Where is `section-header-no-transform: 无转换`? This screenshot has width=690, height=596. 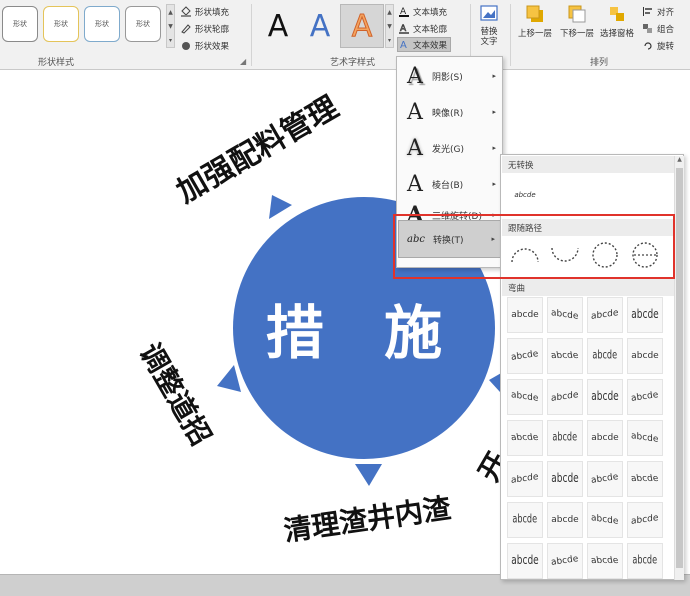 section-header-no-transform: 无转换 is located at coordinates (588, 164).